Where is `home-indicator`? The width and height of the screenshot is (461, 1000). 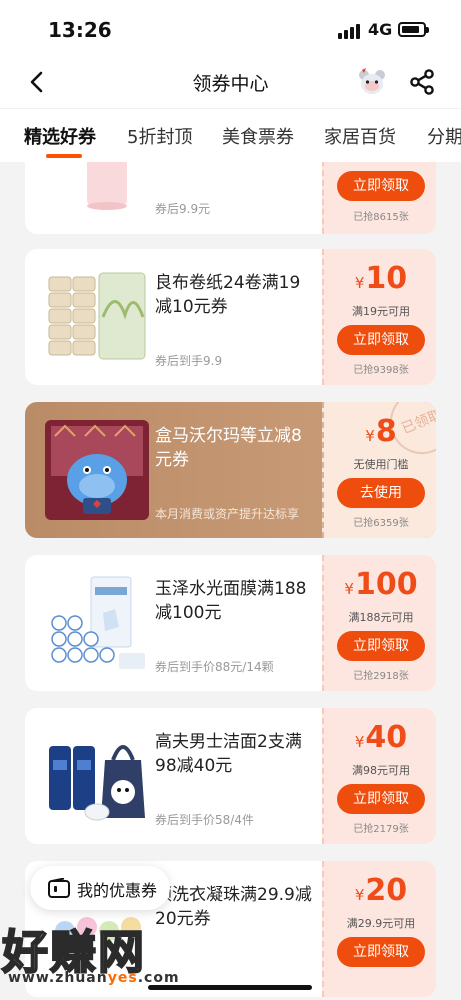
home-indicator is located at coordinates (230, 987).